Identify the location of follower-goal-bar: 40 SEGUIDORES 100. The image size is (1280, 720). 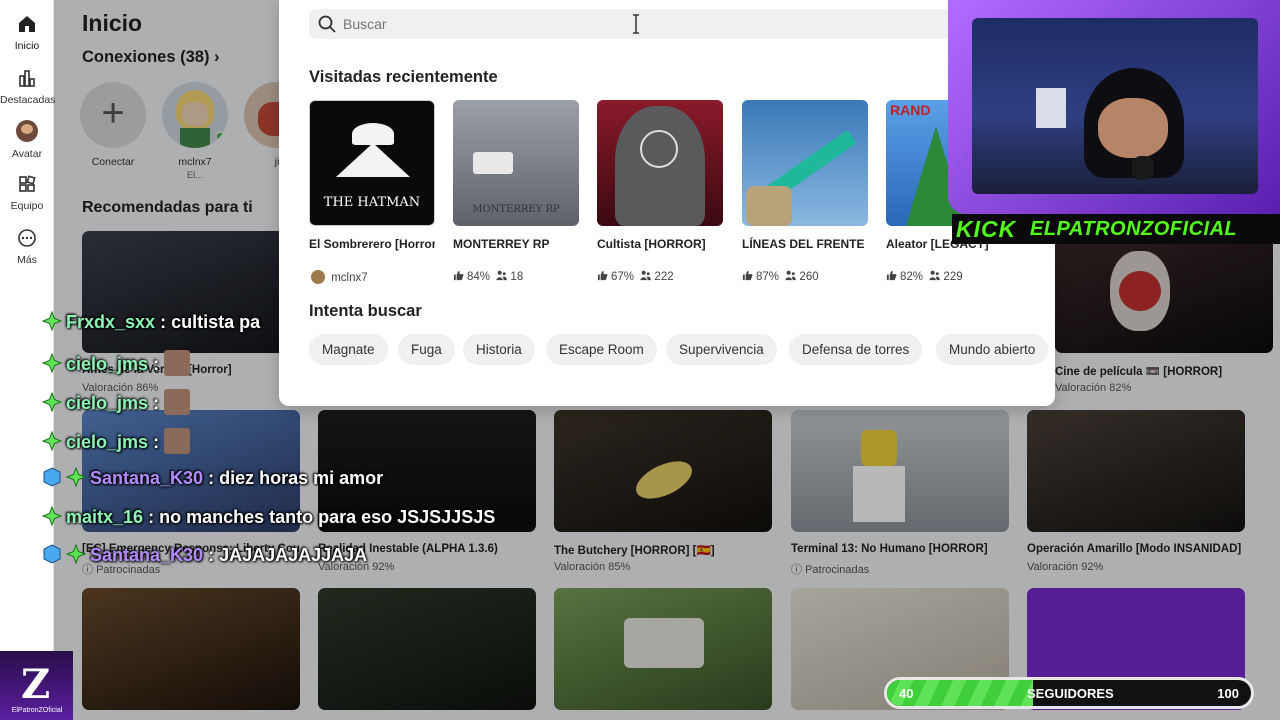
(1069, 693).